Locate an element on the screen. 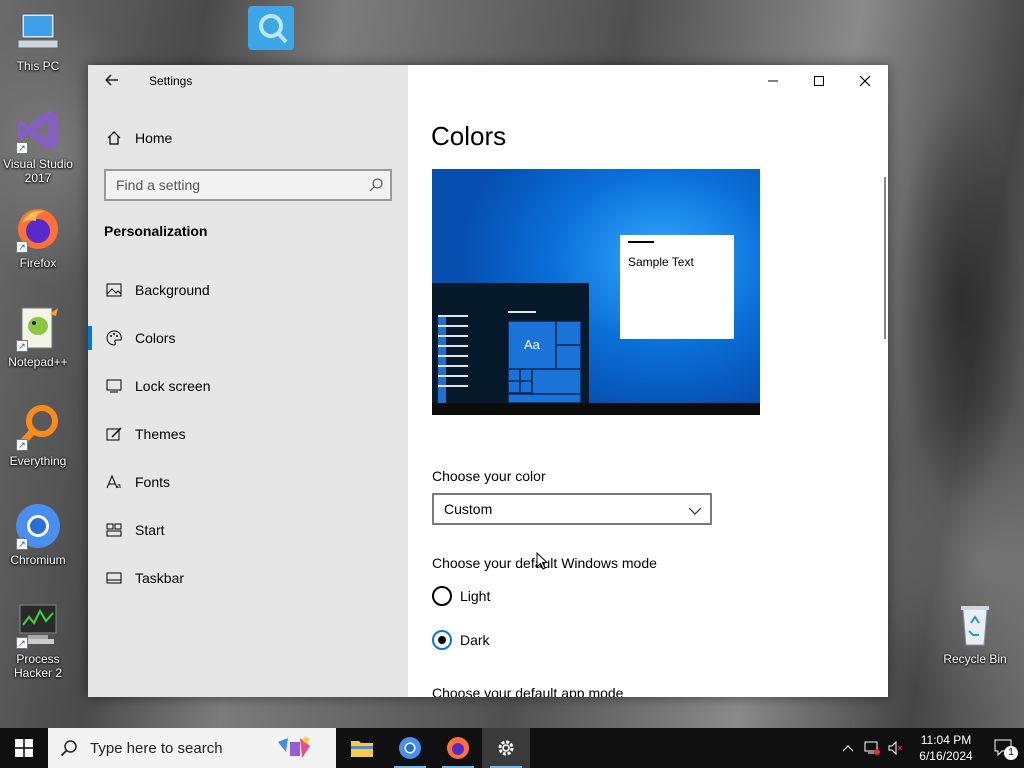  nav-home-label: Home is located at coordinates (154, 138).